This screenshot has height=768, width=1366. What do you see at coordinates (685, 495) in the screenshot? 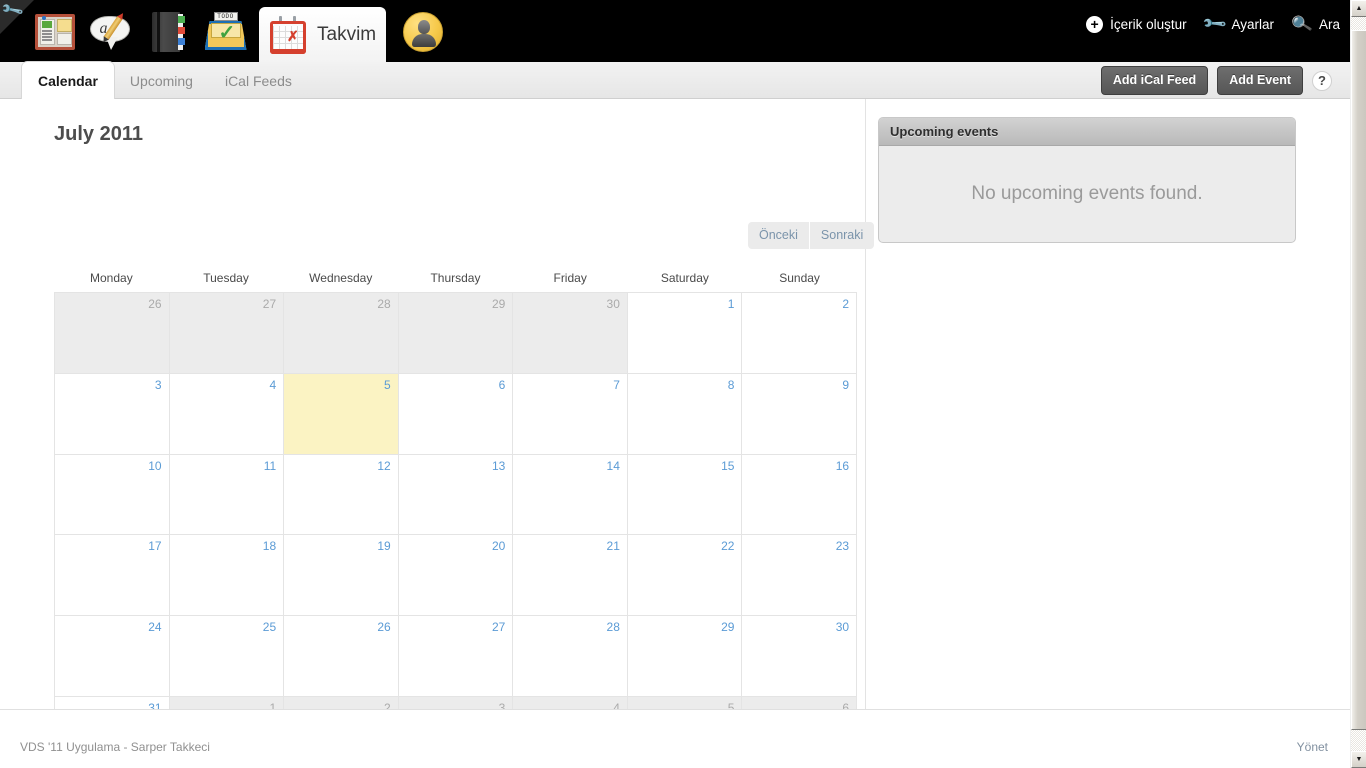
I see `calendar-day-cell: 15` at bounding box center [685, 495].